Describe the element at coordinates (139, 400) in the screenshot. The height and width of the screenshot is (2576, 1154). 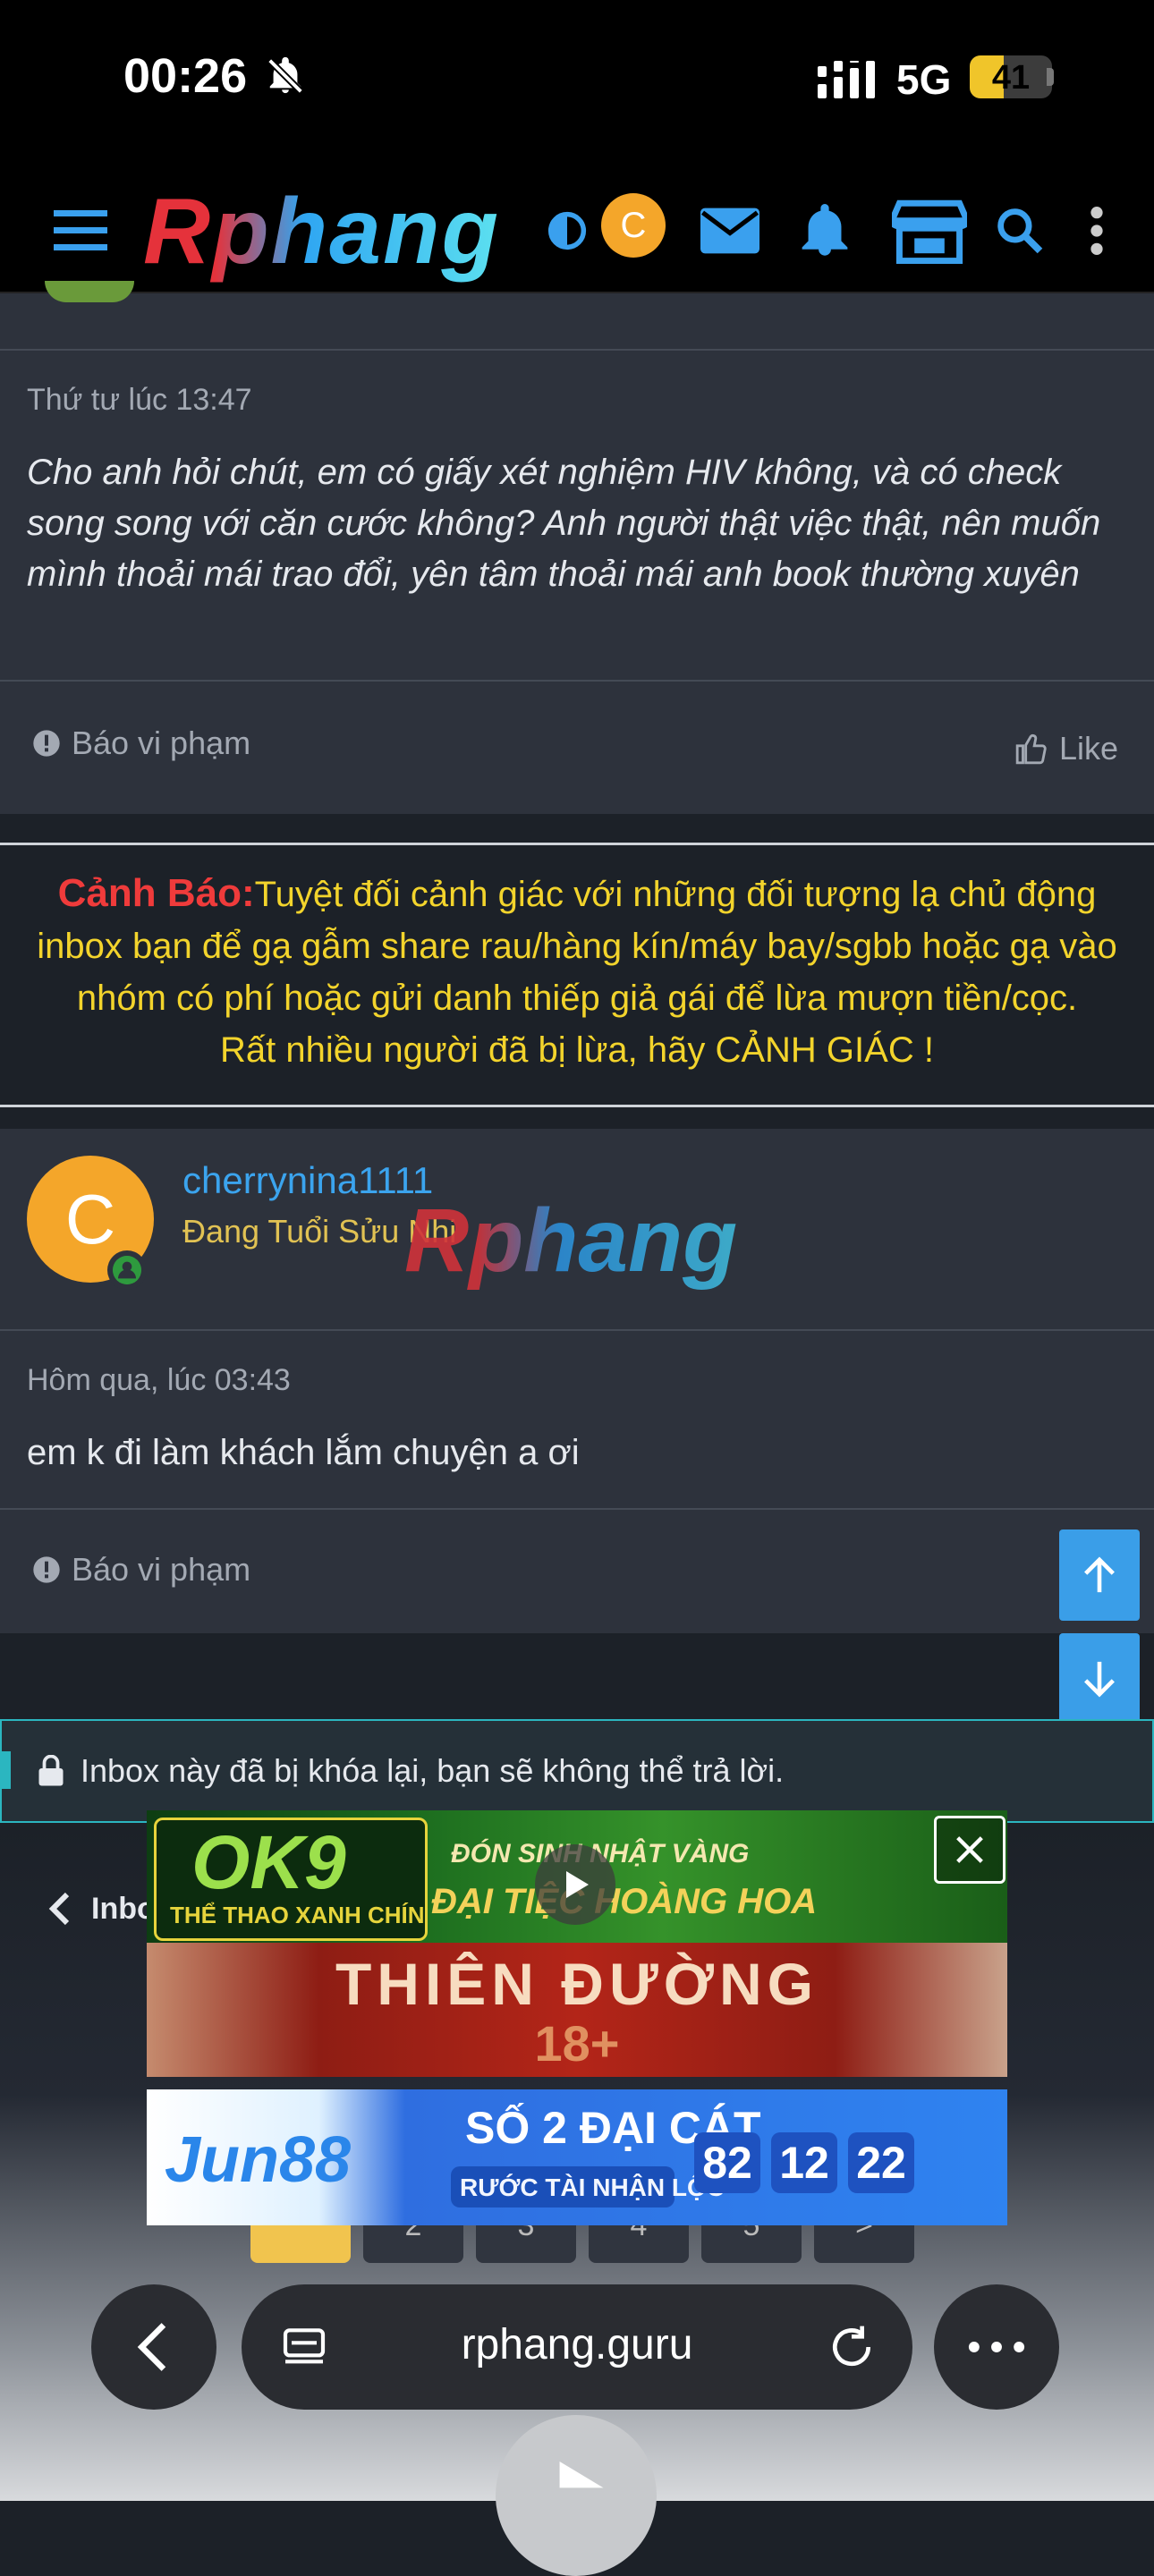
I see `post-date: Thứ tư lúc 13:47` at that location.